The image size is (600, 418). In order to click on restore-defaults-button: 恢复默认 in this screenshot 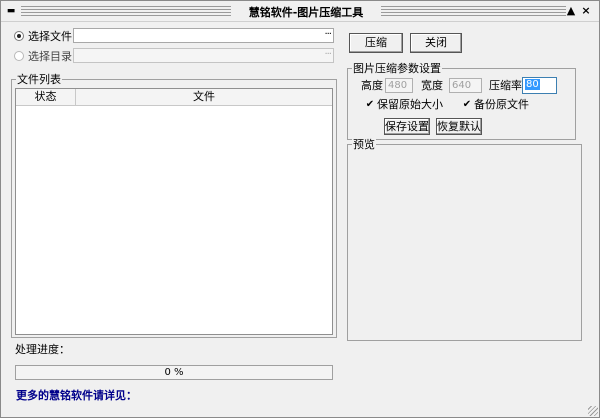, I will do `click(459, 126)`.